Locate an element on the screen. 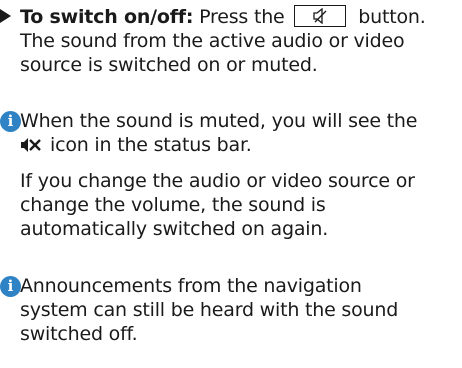  note-muted-line-2: icon in the status bar. is located at coordinates (136, 145).